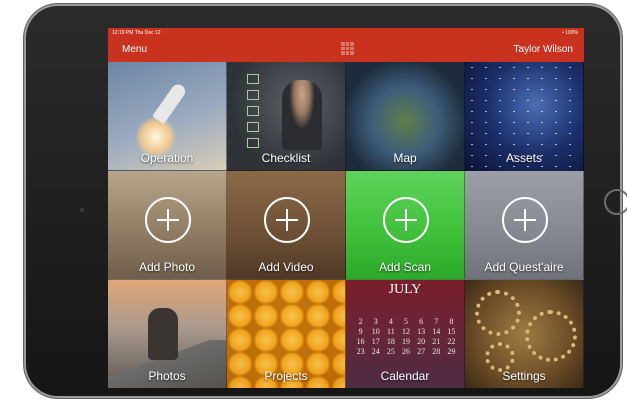  I want to click on calendar-day: 24, so click(375, 351).